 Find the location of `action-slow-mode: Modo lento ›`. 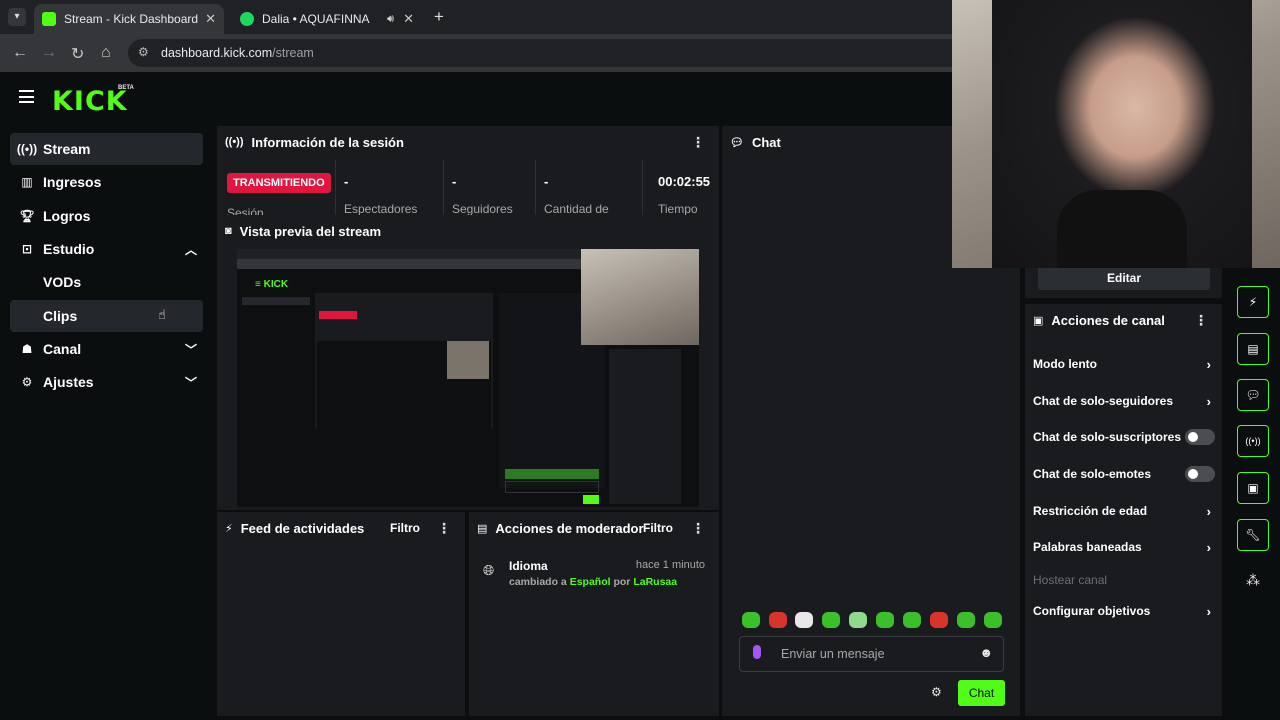

action-slow-mode: Modo lento › is located at coordinates (1124, 364).